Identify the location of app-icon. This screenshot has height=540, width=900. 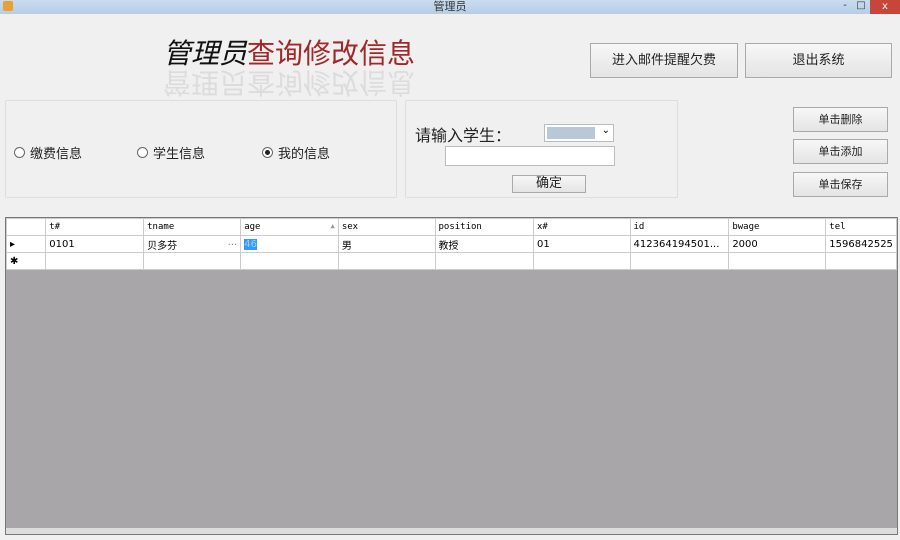
(8, 6).